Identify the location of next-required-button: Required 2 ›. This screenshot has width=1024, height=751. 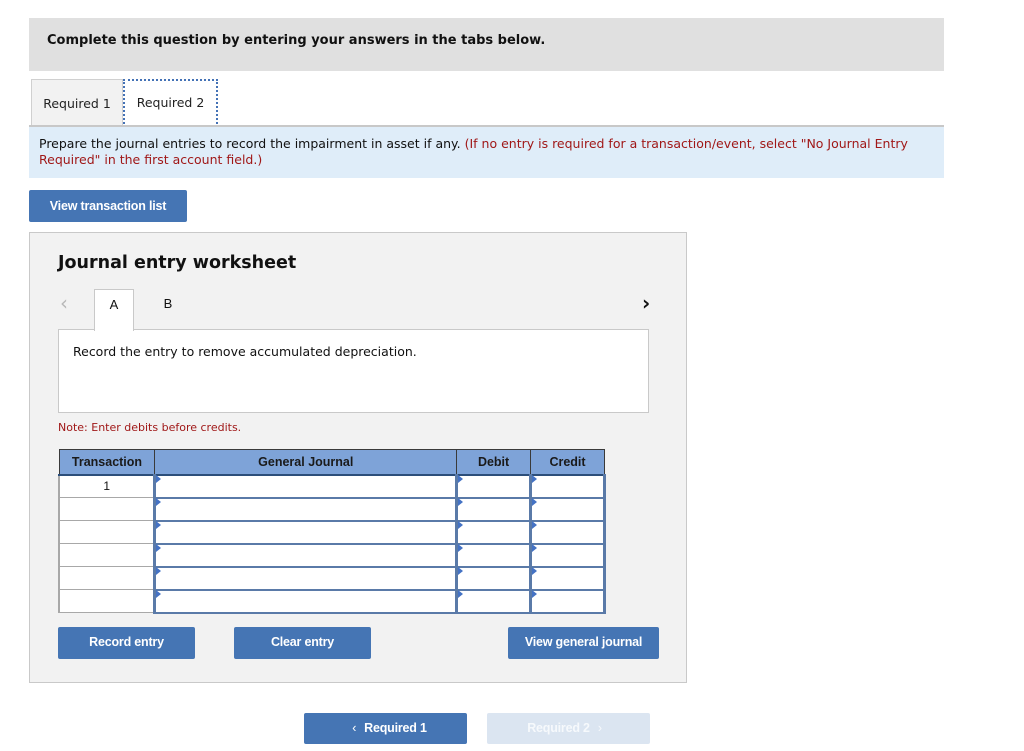
(568, 728).